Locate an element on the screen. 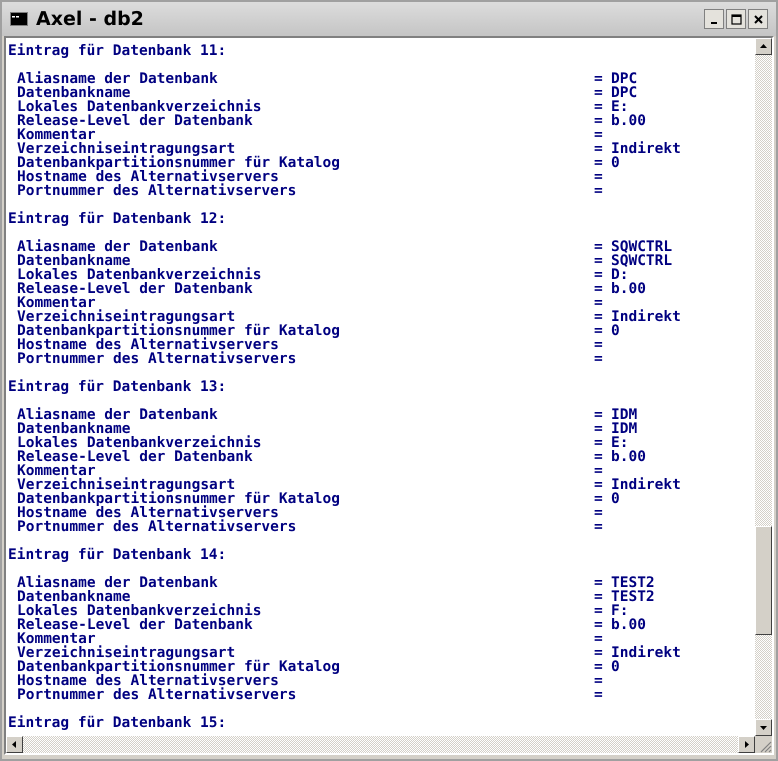  scroll-right-button is located at coordinates (746, 744).